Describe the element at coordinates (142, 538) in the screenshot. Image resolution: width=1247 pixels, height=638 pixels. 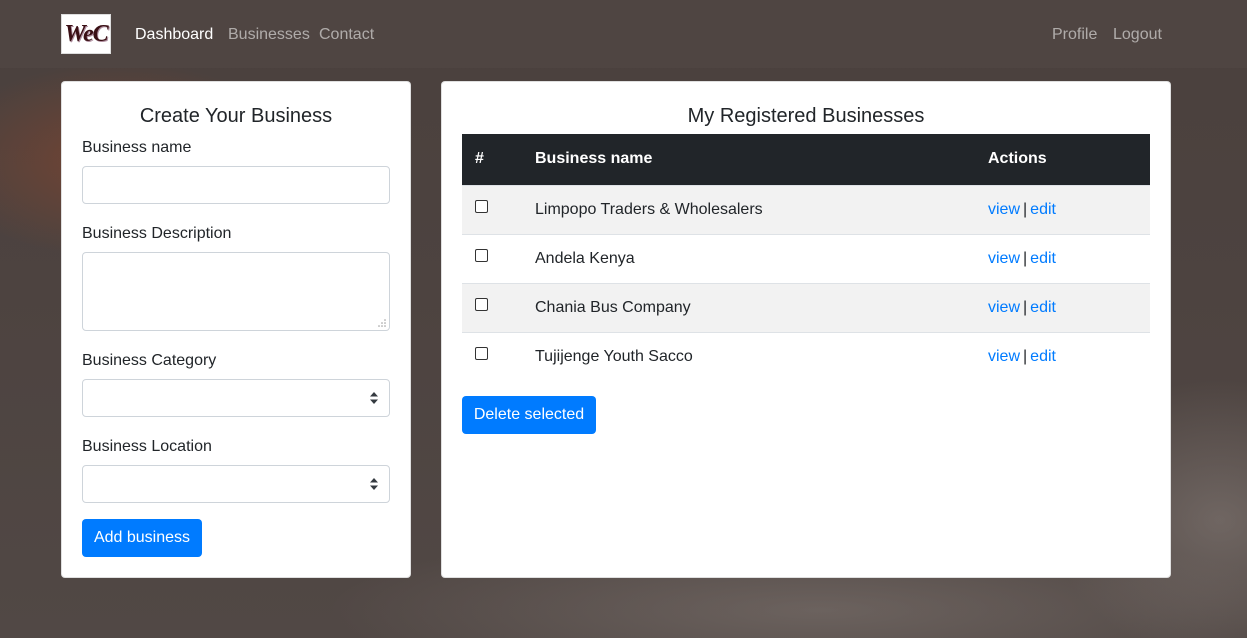
I see `add-business-button: Add business` at that location.